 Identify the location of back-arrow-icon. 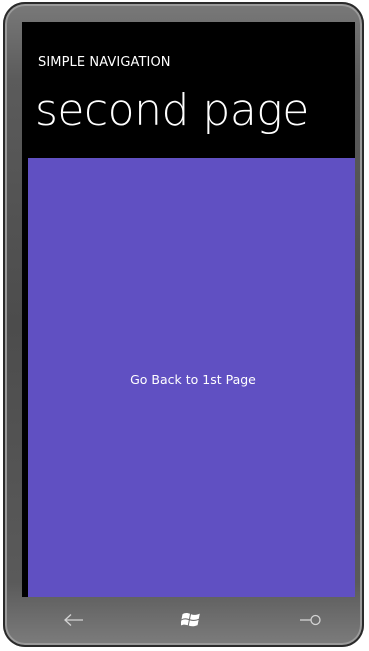
(74, 620).